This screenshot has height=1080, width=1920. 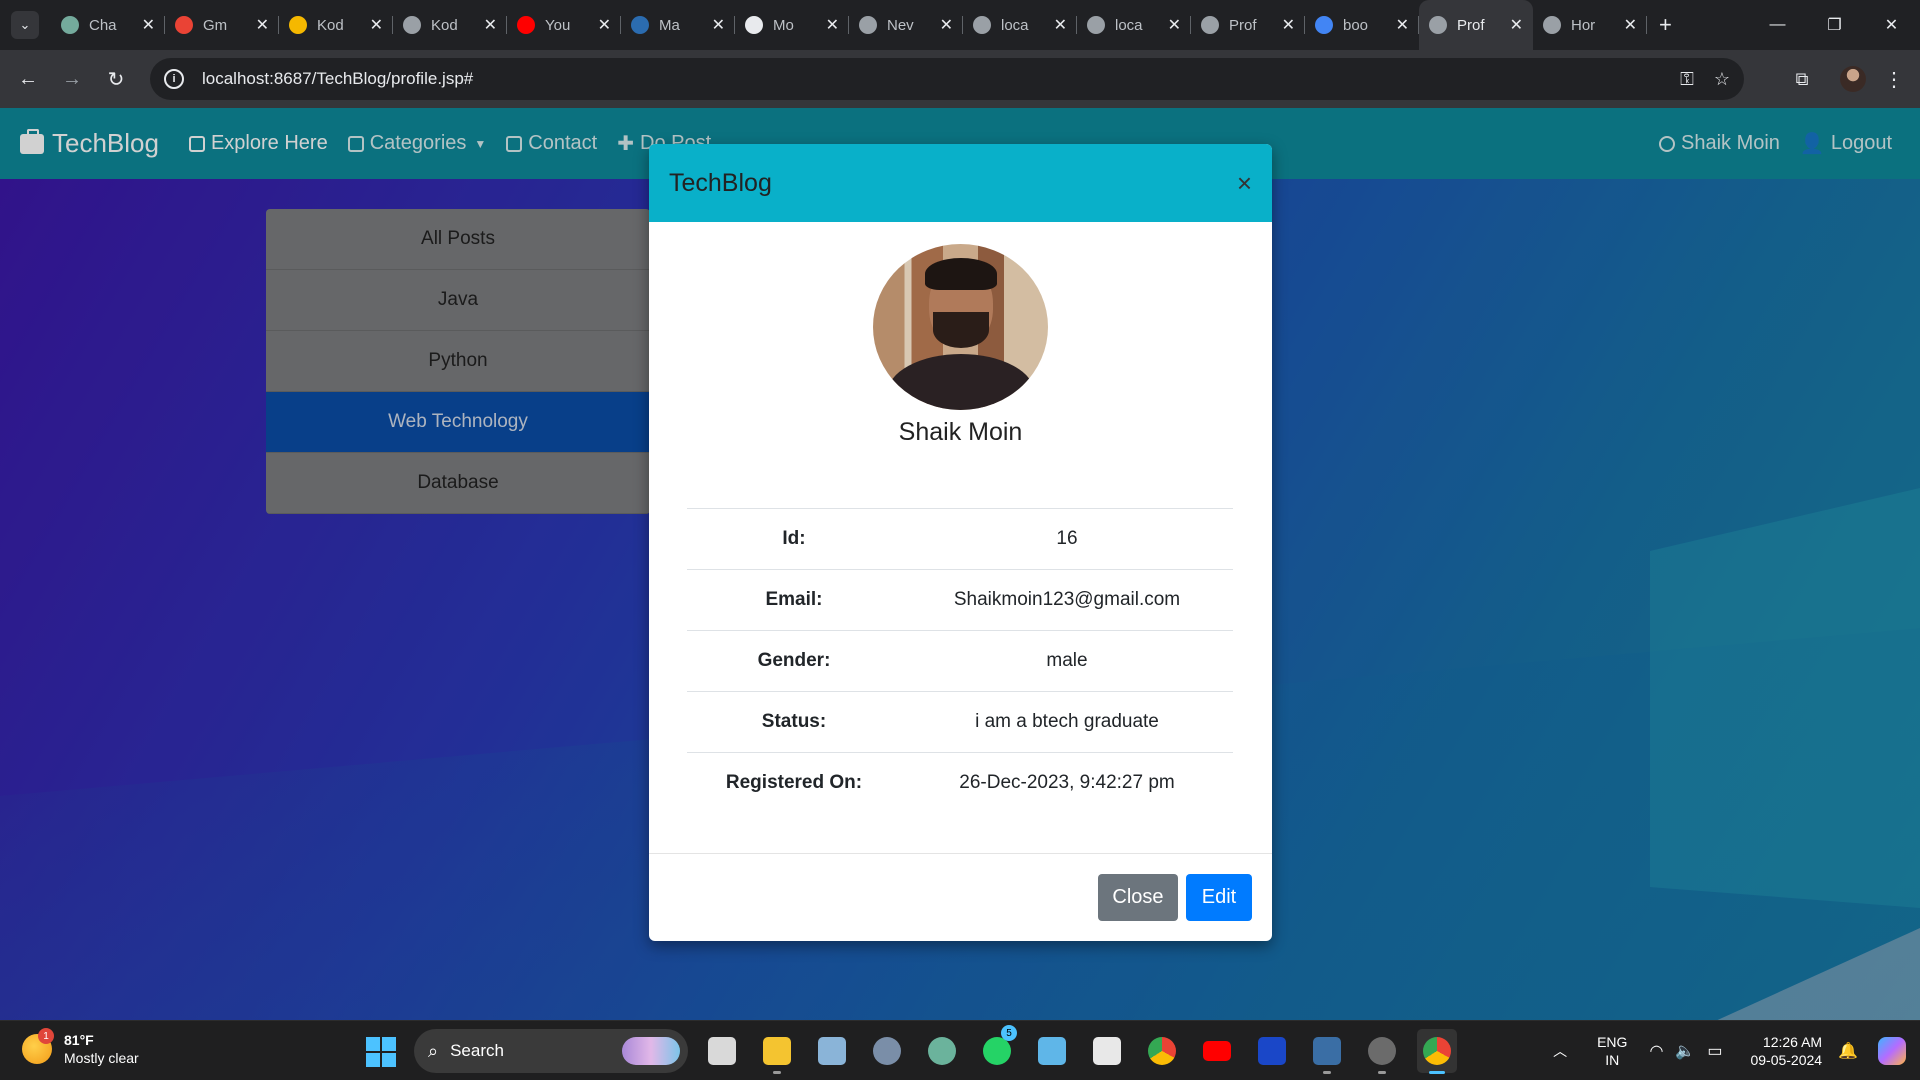 What do you see at coordinates (1052, 1051) in the screenshot?
I see `notepad-icon` at bounding box center [1052, 1051].